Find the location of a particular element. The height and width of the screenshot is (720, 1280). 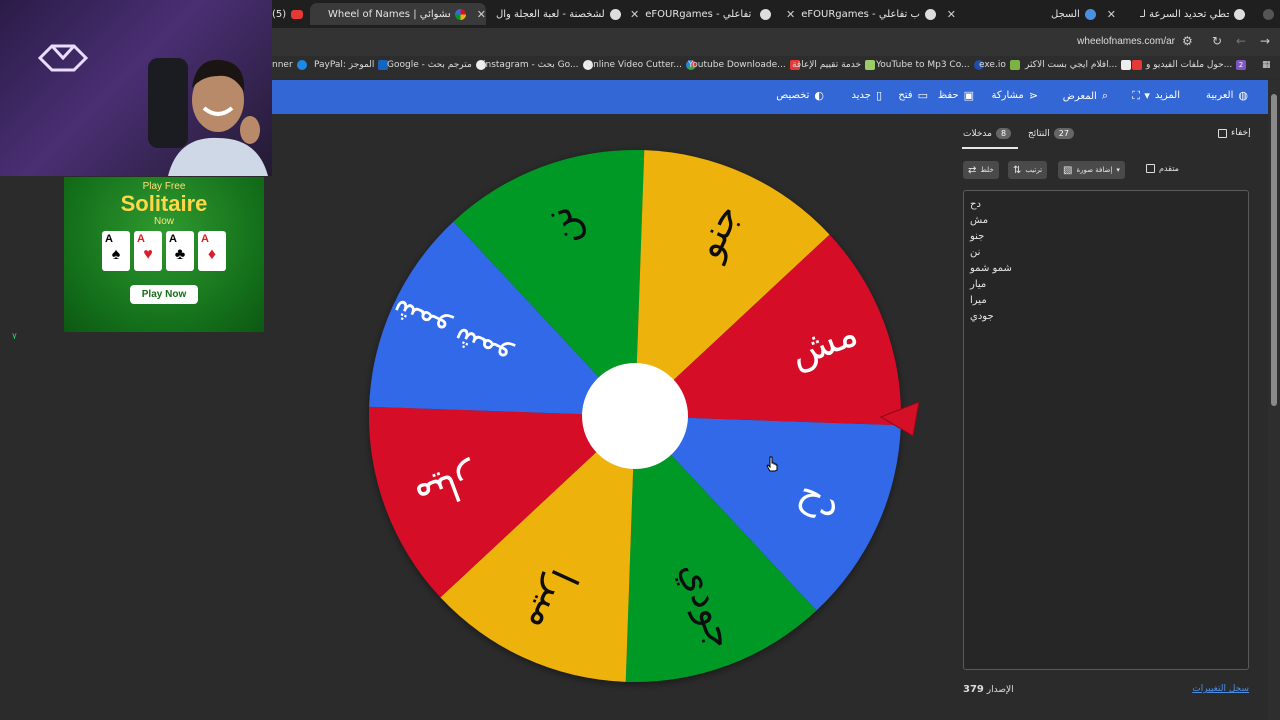

tab-title: السجل is located at coordinates (1065, 14).